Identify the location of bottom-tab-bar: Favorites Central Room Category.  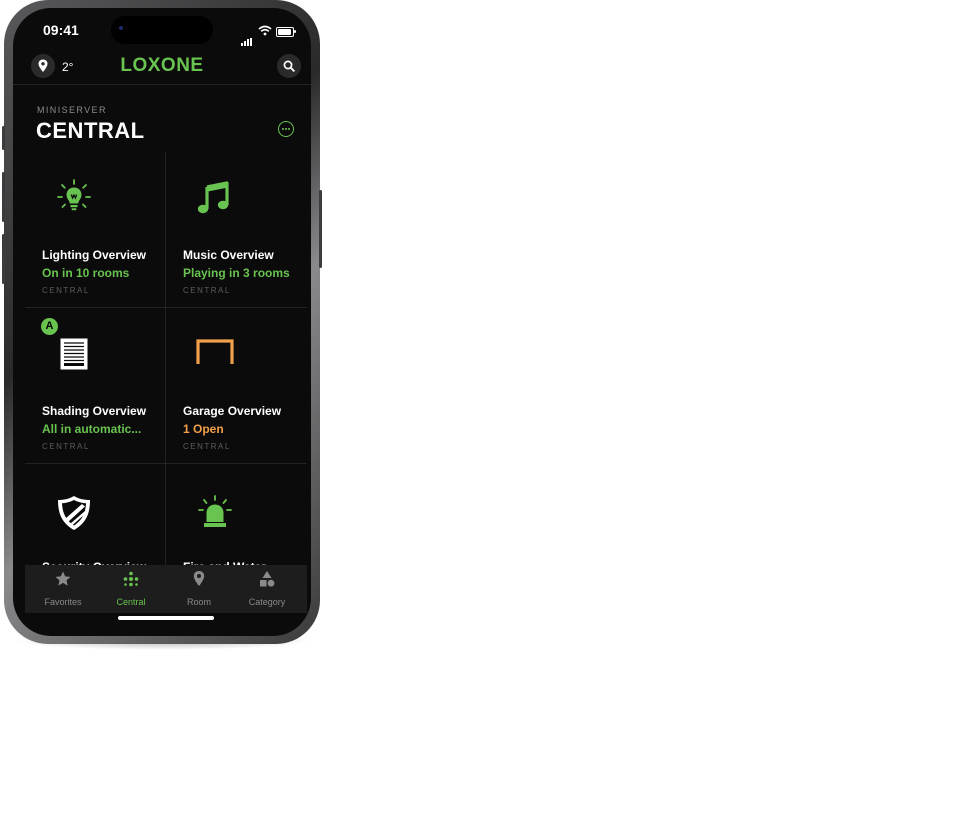
(166, 589).